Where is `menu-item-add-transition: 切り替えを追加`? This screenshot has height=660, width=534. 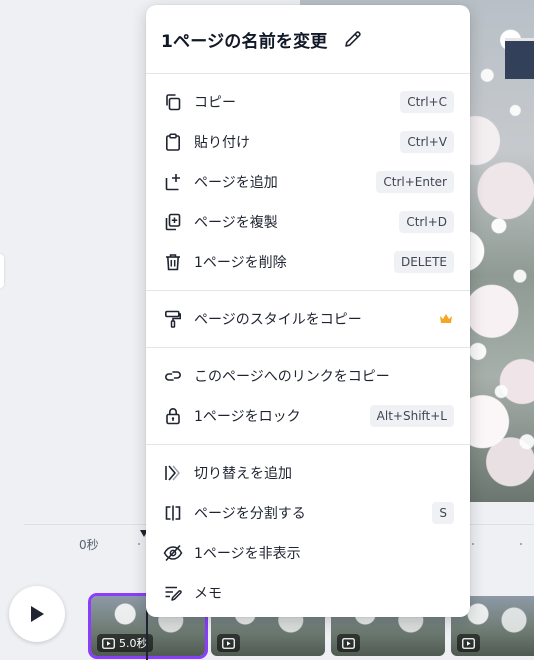
menu-item-add-transition: 切り替えを追加 is located at coordinates (308, 473).